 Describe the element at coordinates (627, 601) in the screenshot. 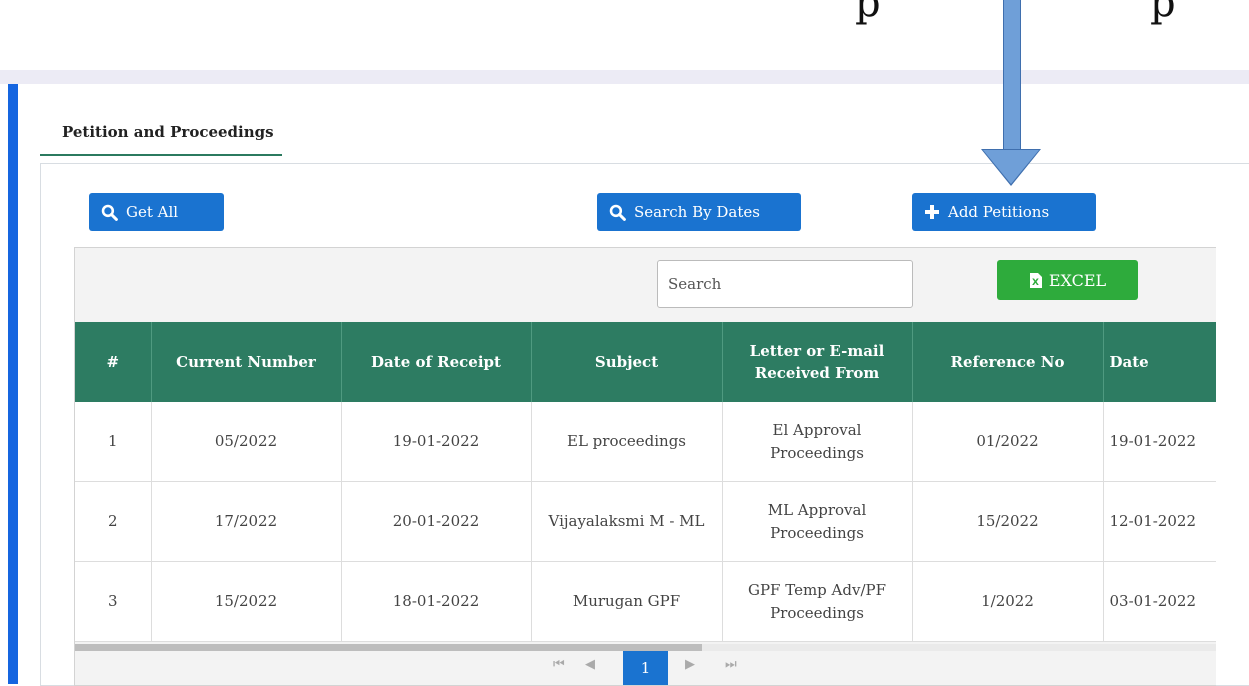

I see `table-cell: Murugan GPF` at that location.